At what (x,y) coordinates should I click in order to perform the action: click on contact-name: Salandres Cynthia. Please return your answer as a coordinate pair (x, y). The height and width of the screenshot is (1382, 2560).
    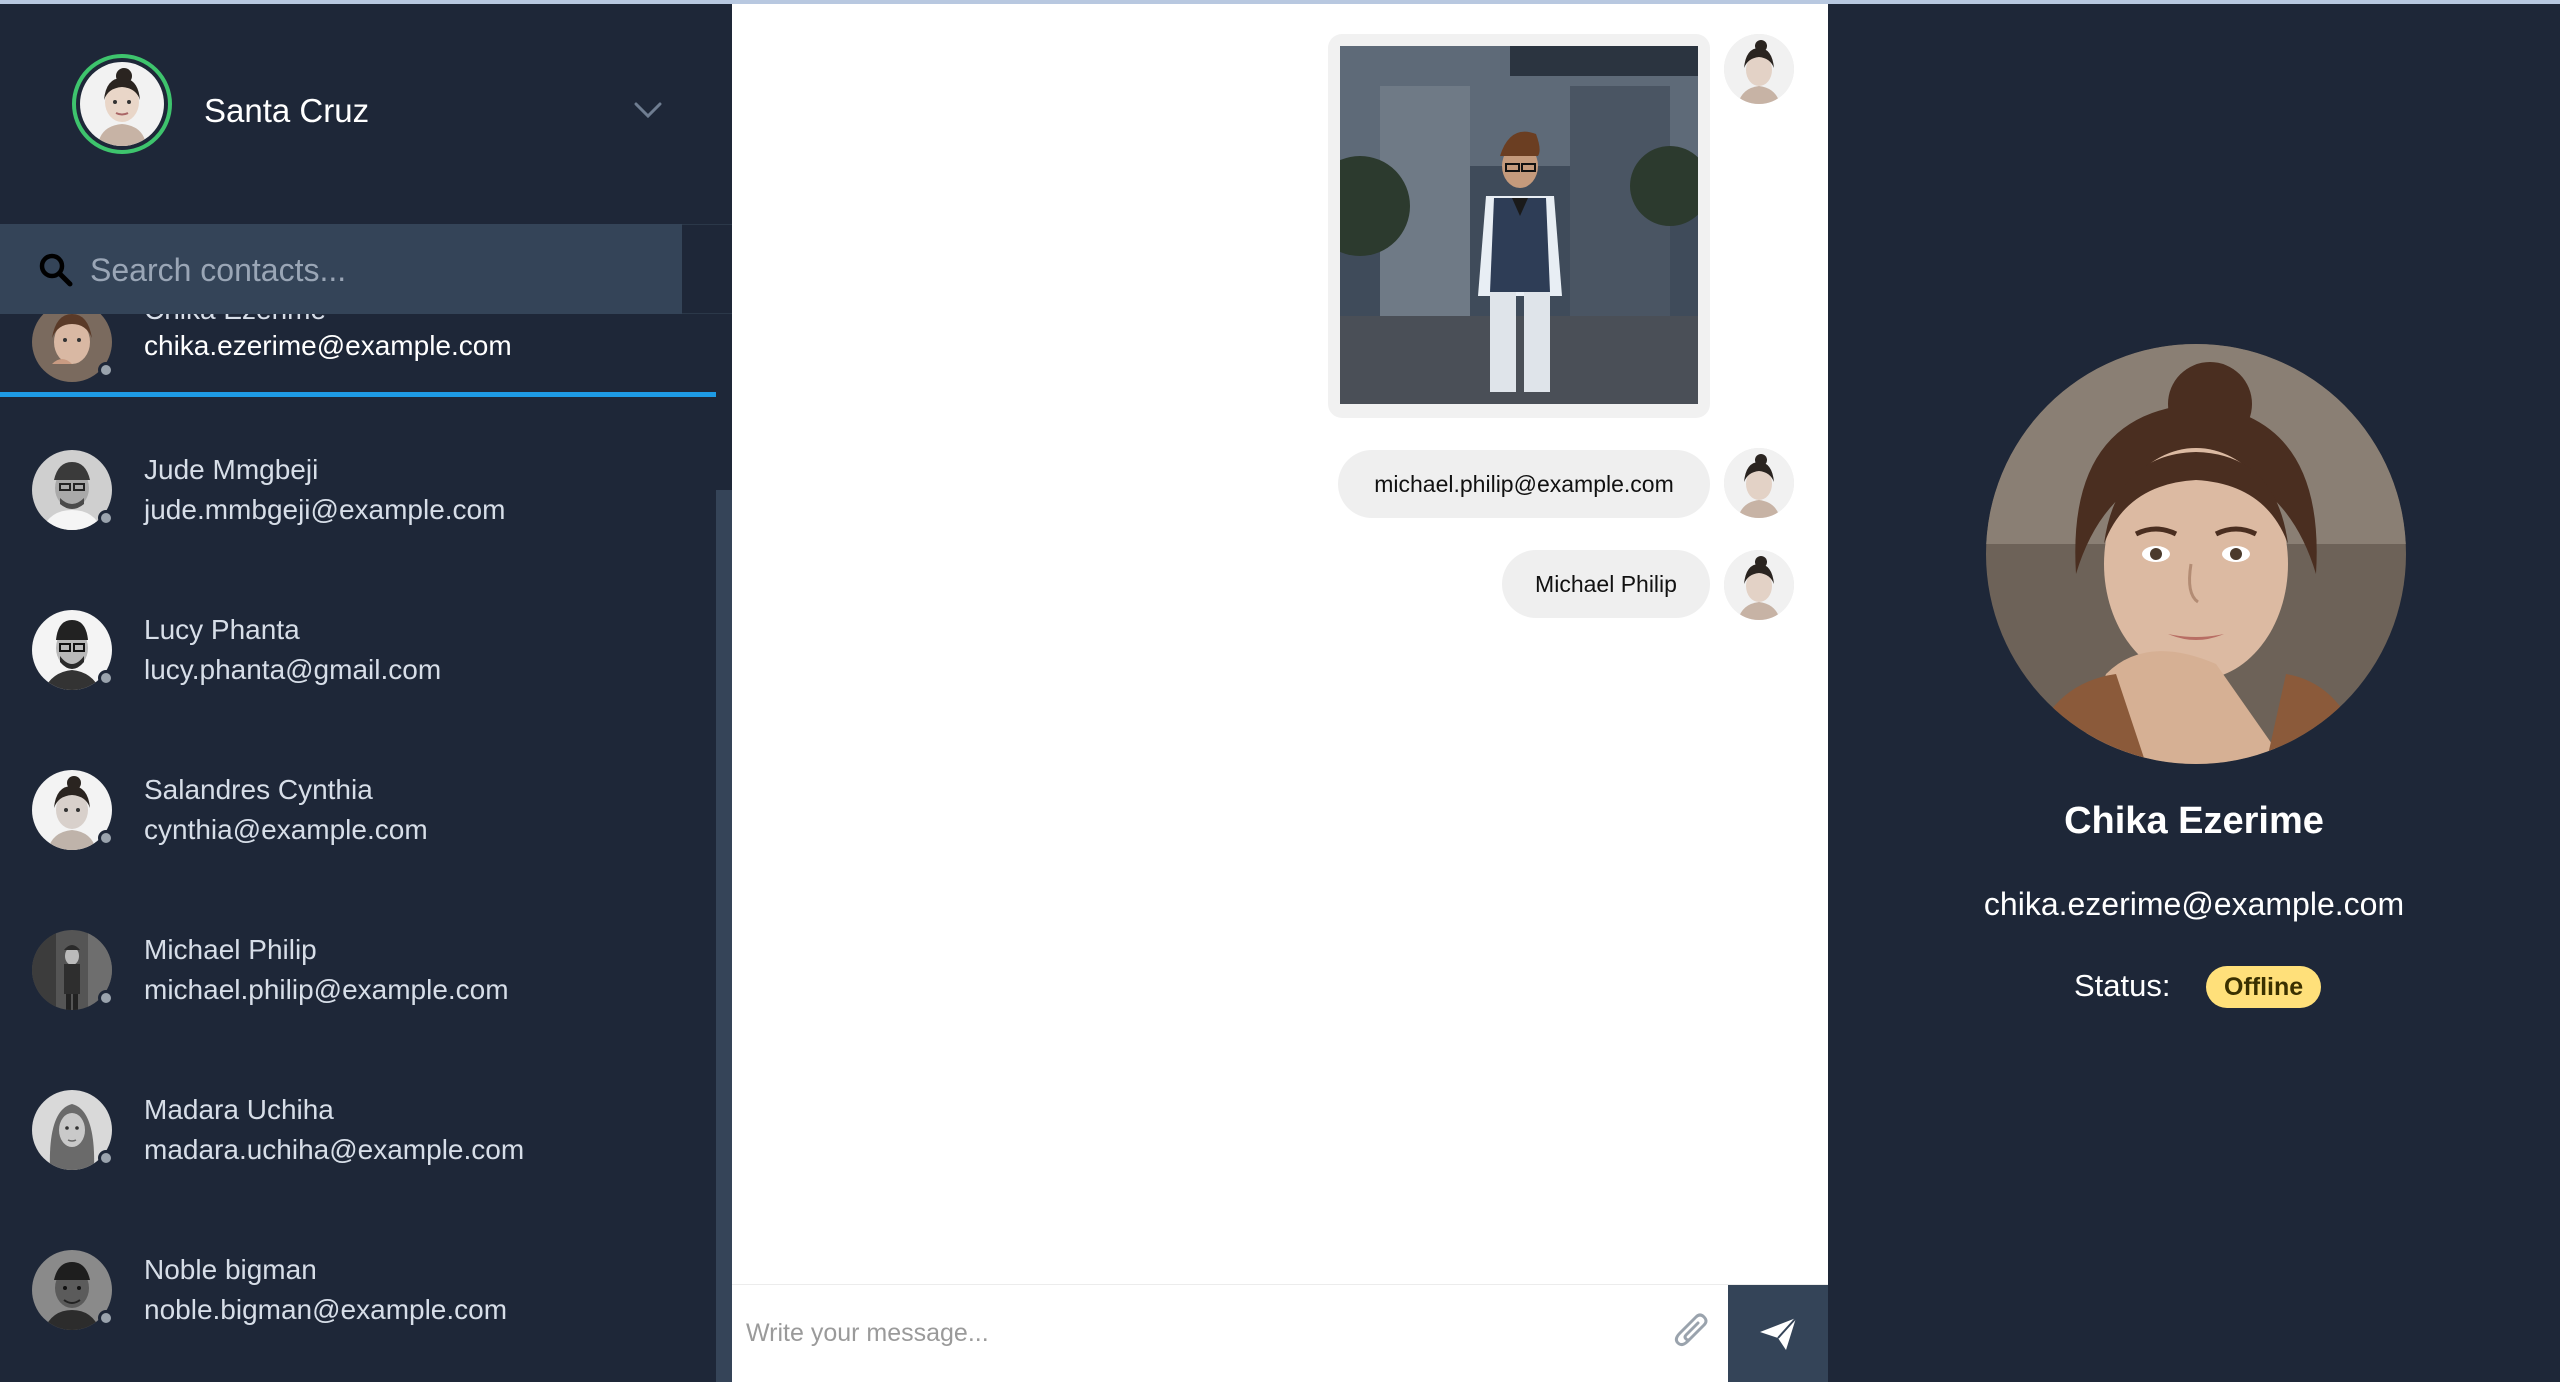
    Looking at the image, I should click on (258, 789).